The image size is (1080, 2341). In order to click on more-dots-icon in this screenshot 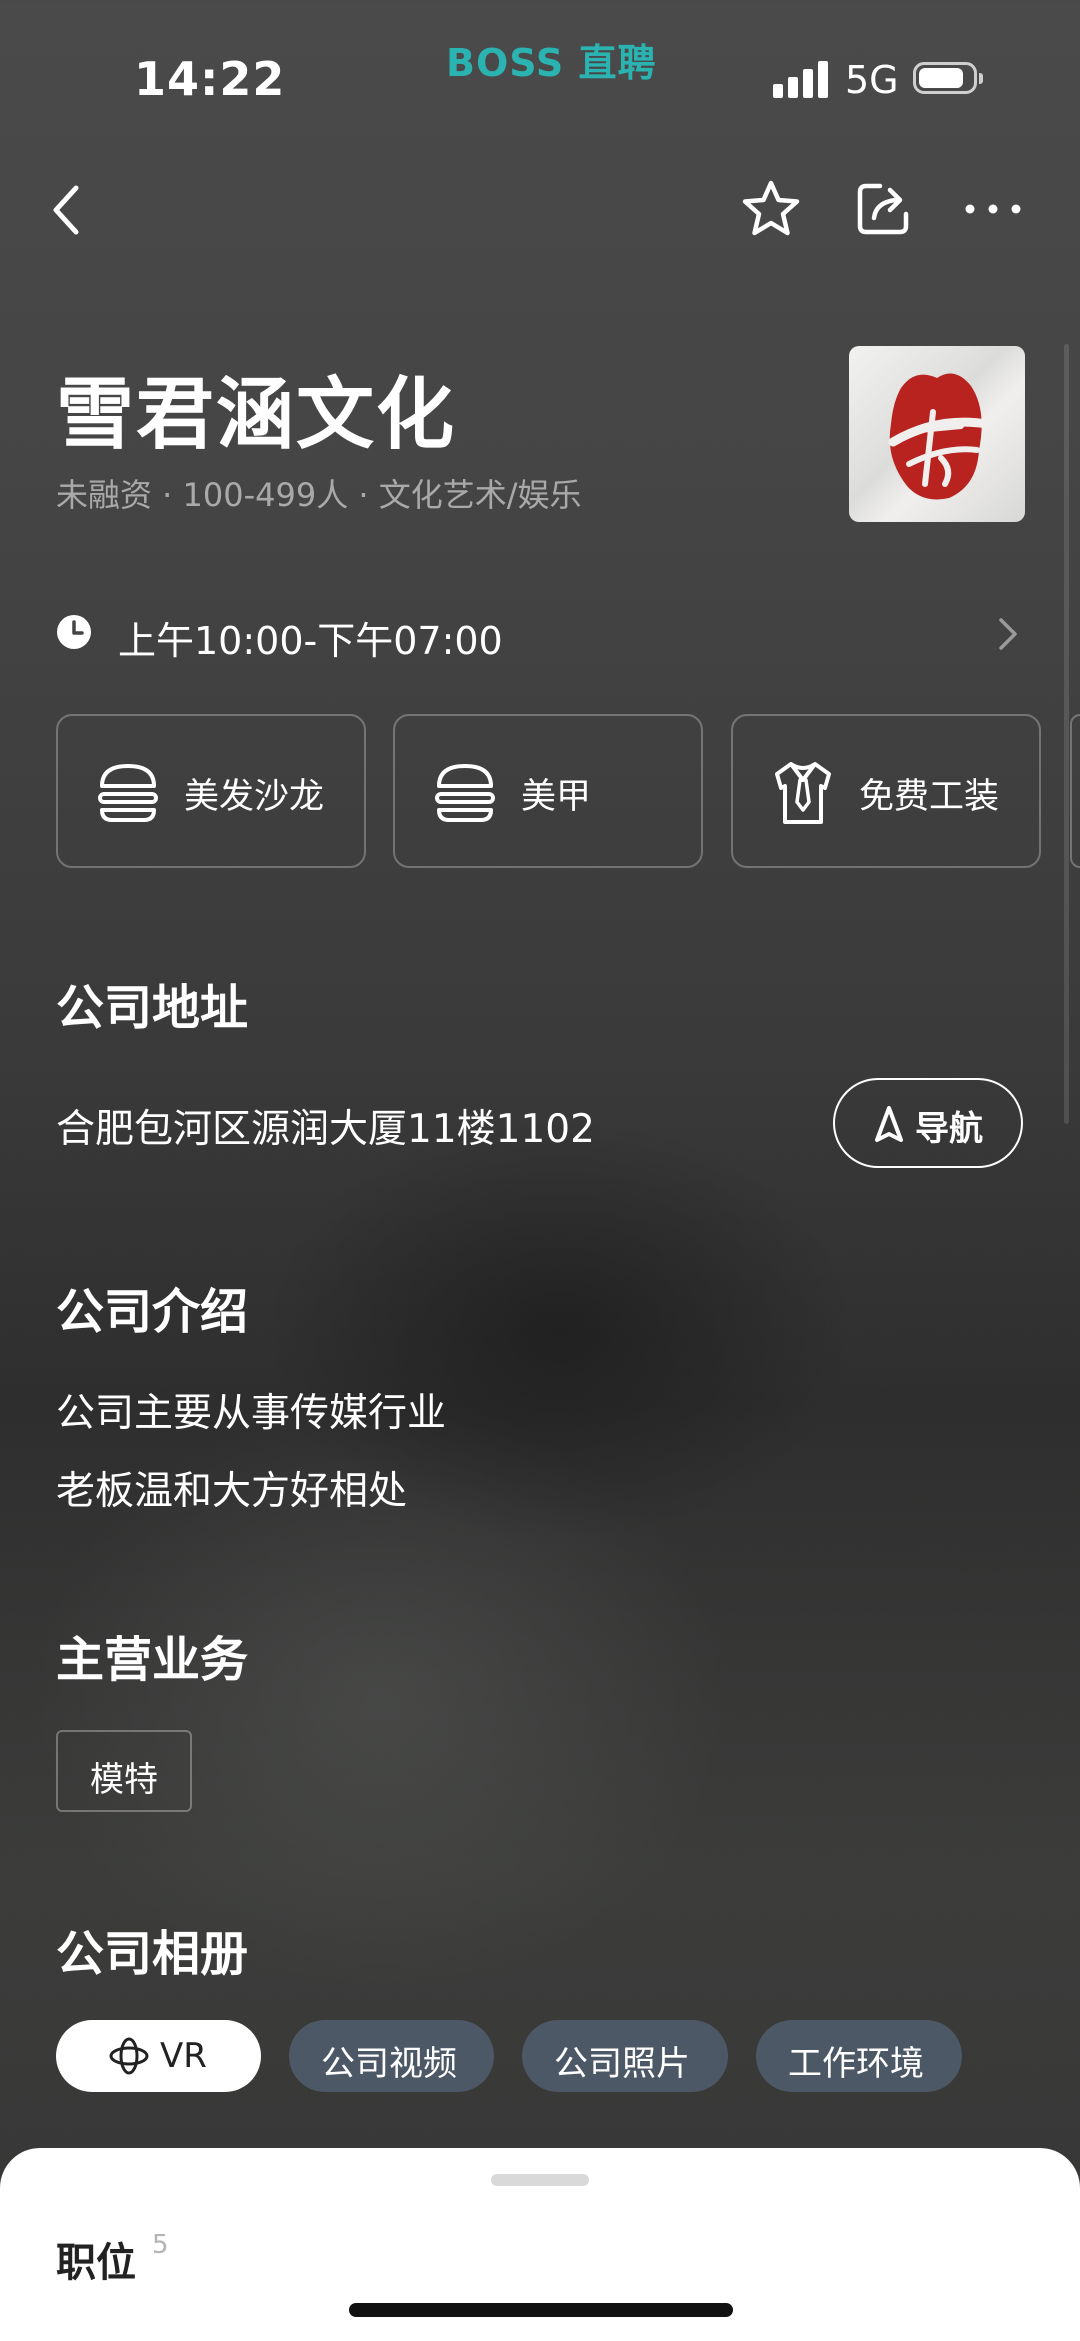, I will do `click(993, 209)`.